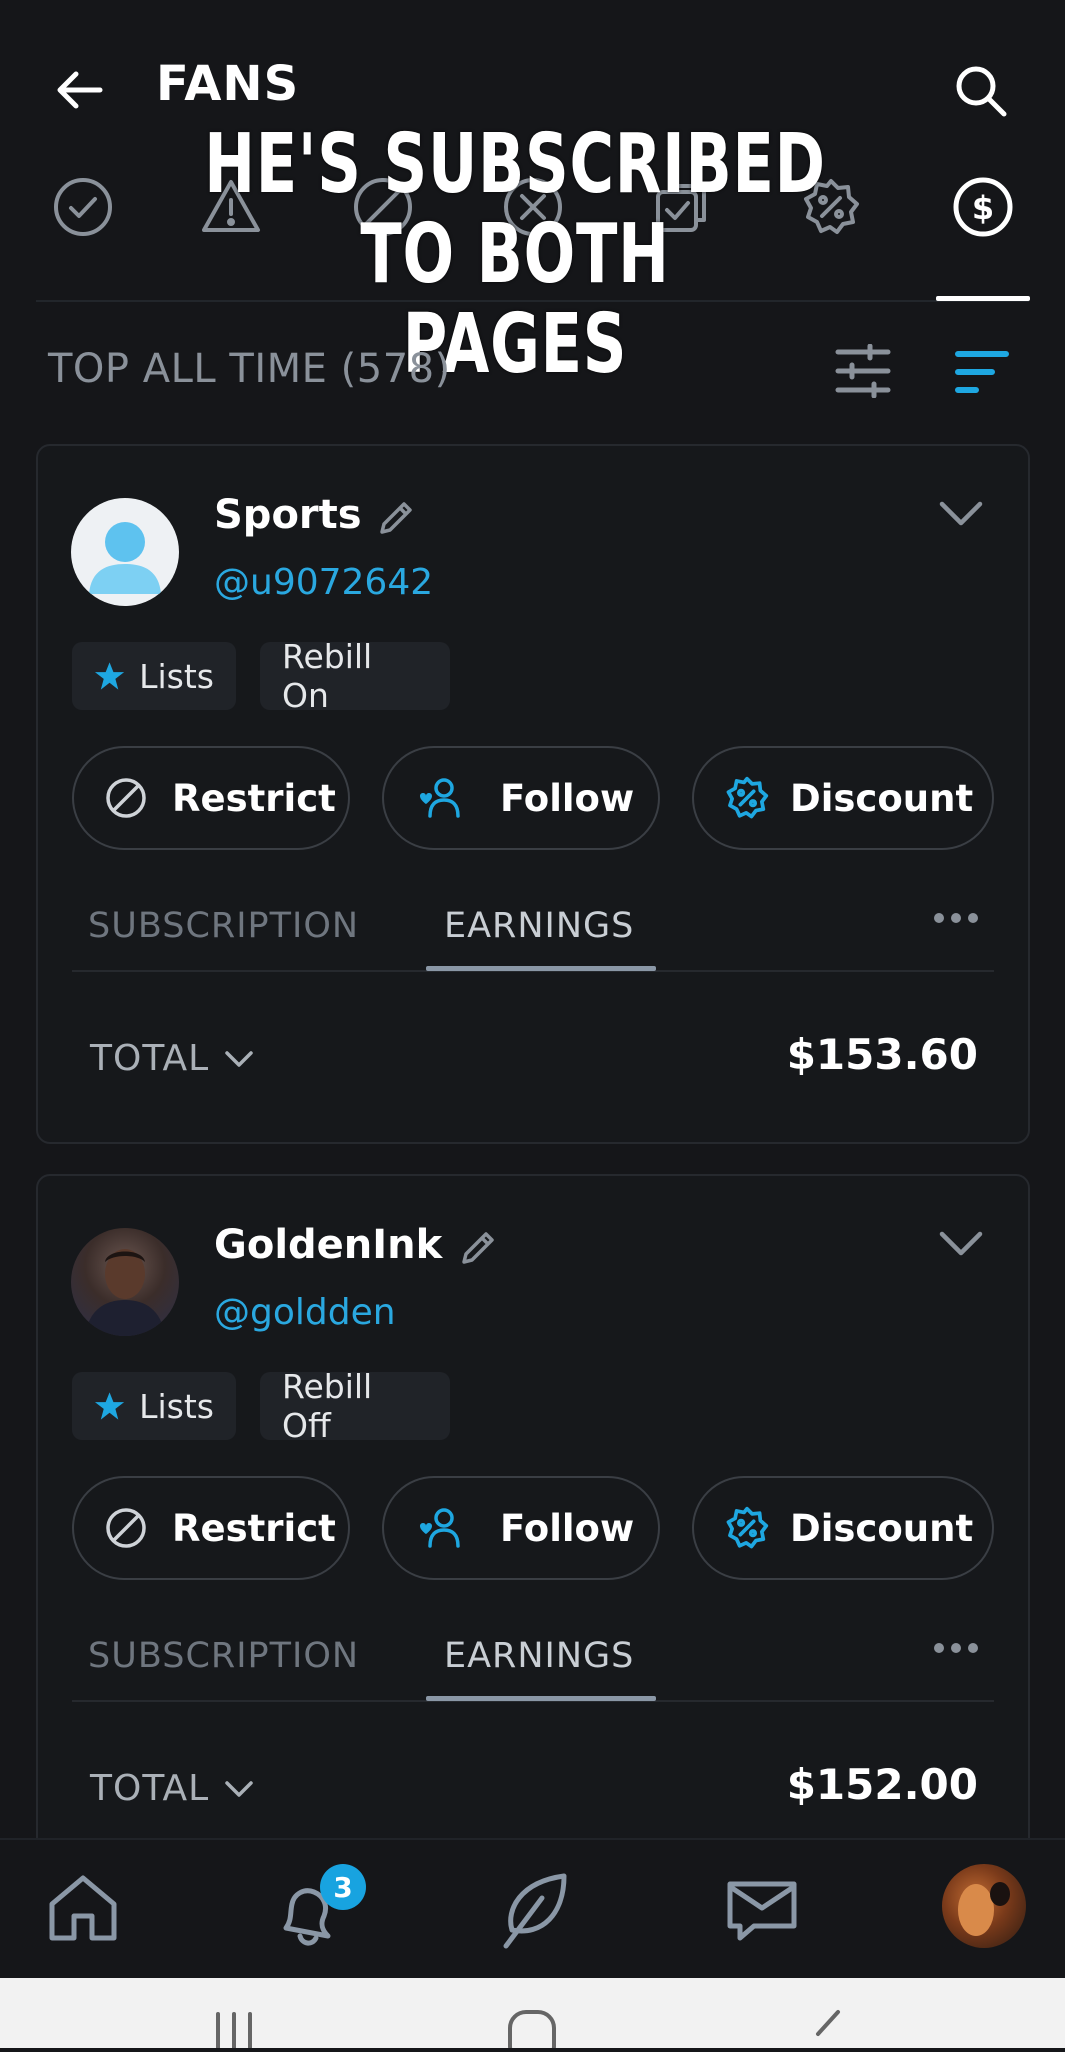 This screenshot has height=2052, width=1065. What do you see at coordinates (288, 515) in the screenshot?
I see `fan-name: Sports` at bounding box center [288, 515].